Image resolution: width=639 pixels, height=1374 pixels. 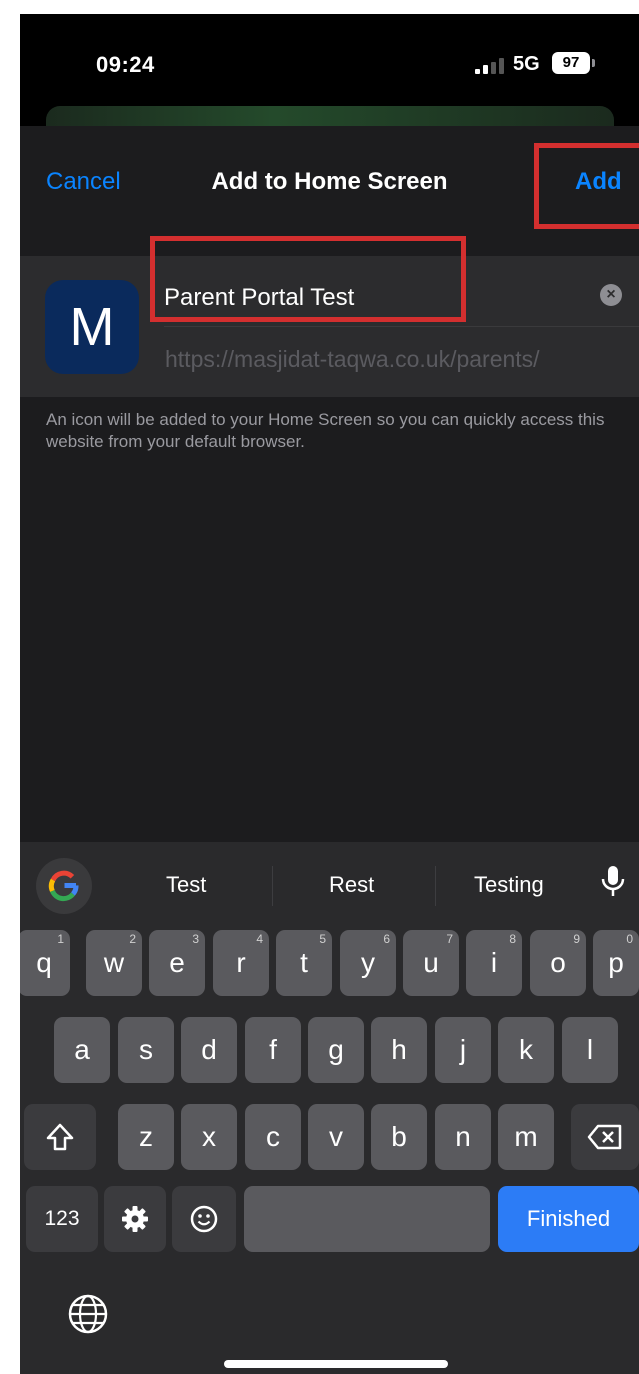 I want to click on key-number-hint: 6, so click(x=386, y=939).